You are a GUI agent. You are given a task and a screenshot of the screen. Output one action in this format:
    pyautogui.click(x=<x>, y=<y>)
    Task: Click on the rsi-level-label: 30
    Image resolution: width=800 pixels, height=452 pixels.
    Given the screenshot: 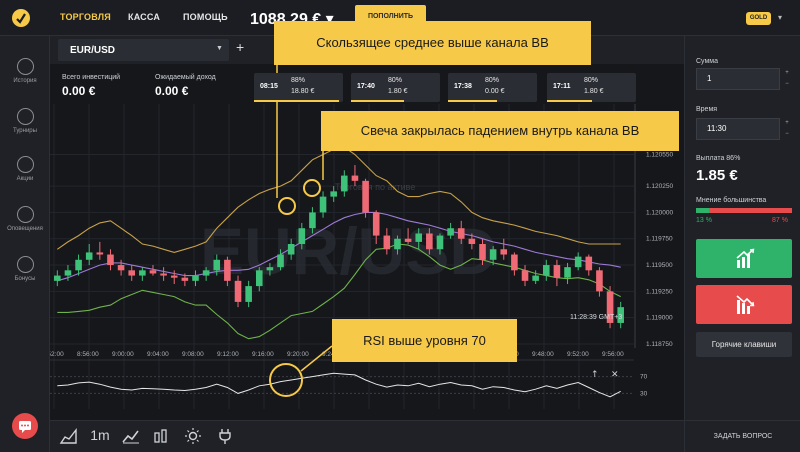 What is the action you would take?
    pyautogui.click(x=644, y=393)
    